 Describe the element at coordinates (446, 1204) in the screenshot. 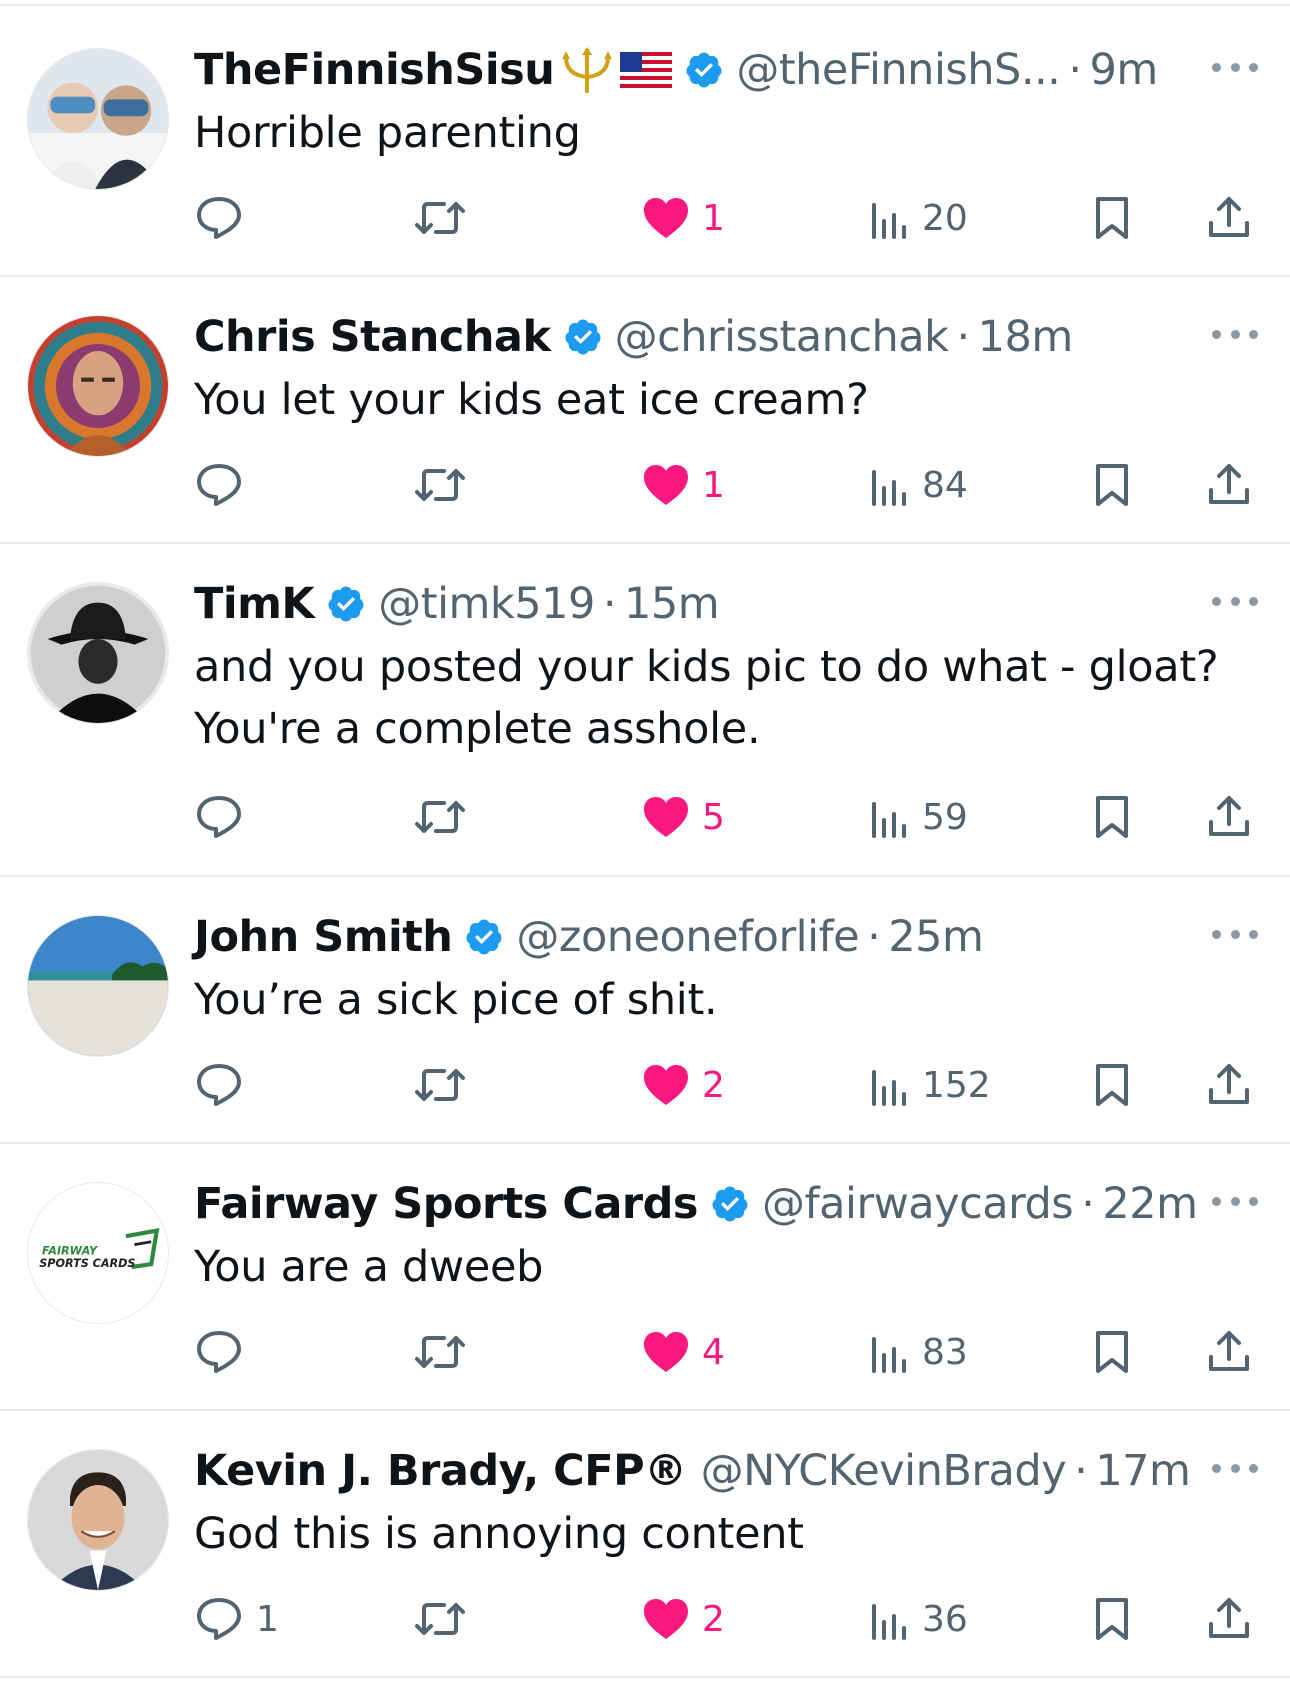

I see `display-name: Fairway Sports Cards` at that location.